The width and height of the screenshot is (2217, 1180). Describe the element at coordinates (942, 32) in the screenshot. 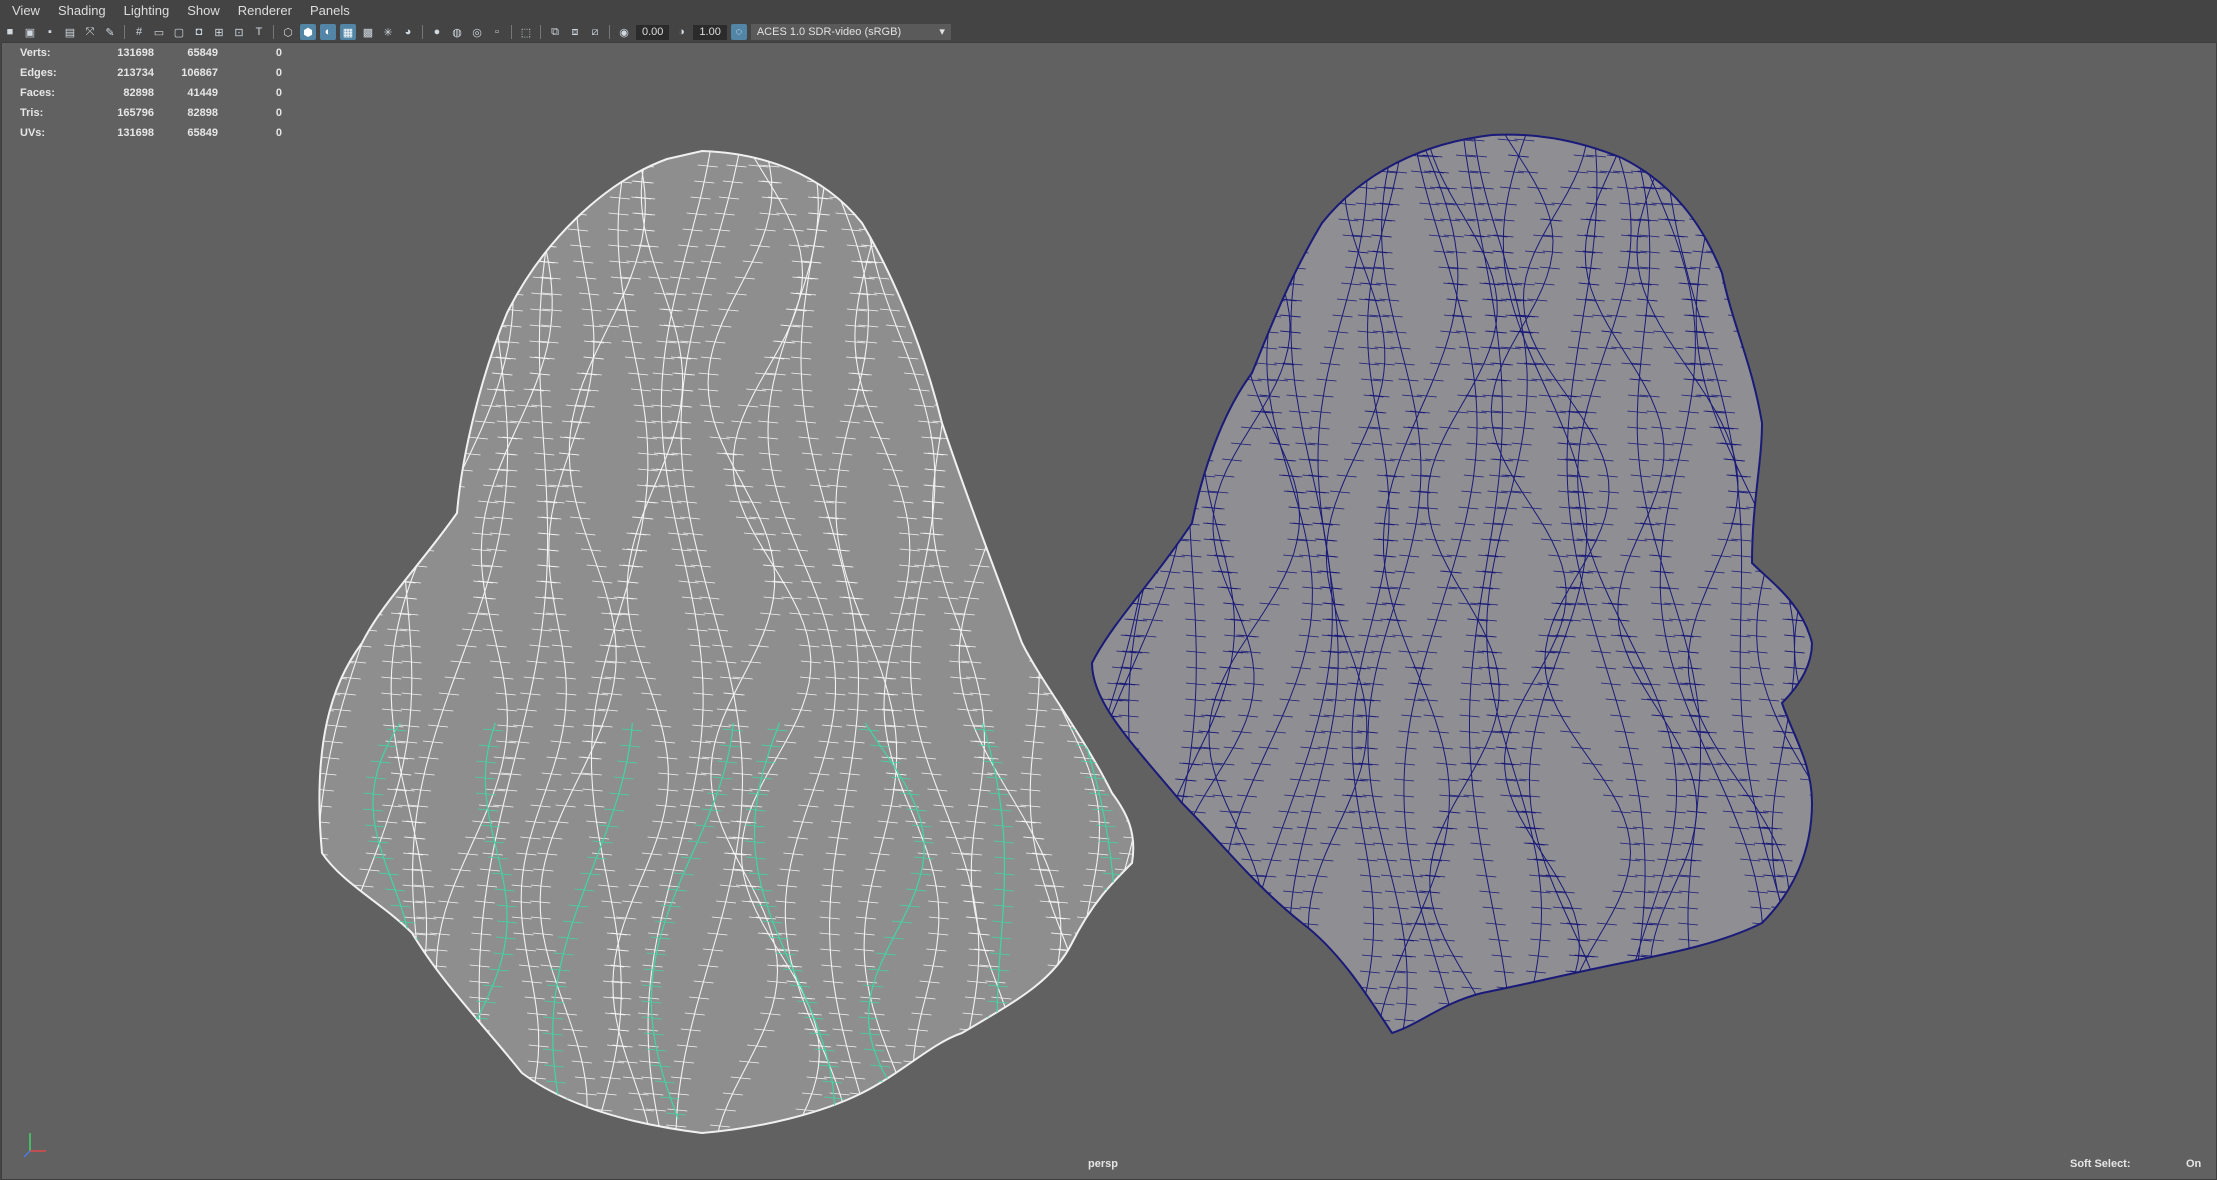

I see `chevron-down-icon: ▾` at that location.